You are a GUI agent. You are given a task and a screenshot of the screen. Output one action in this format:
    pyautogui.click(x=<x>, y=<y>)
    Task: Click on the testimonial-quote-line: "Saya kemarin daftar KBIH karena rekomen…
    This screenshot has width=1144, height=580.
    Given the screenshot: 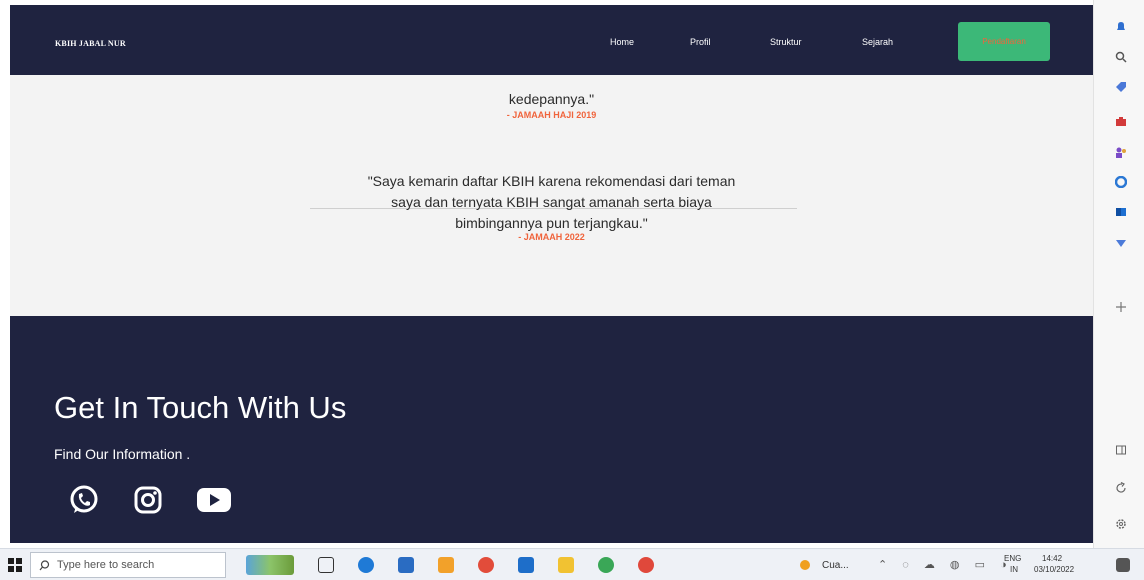 What is the action you would take?
    pyautogui.click(x=551, y=181)
    